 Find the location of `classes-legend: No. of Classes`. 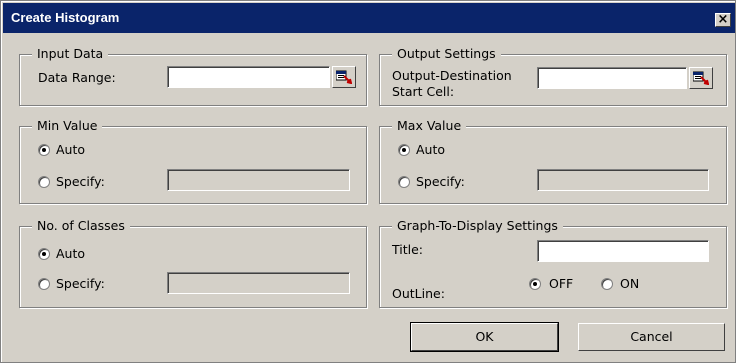

classes-legend: No. of Classes is located at coordinates (81, 226).